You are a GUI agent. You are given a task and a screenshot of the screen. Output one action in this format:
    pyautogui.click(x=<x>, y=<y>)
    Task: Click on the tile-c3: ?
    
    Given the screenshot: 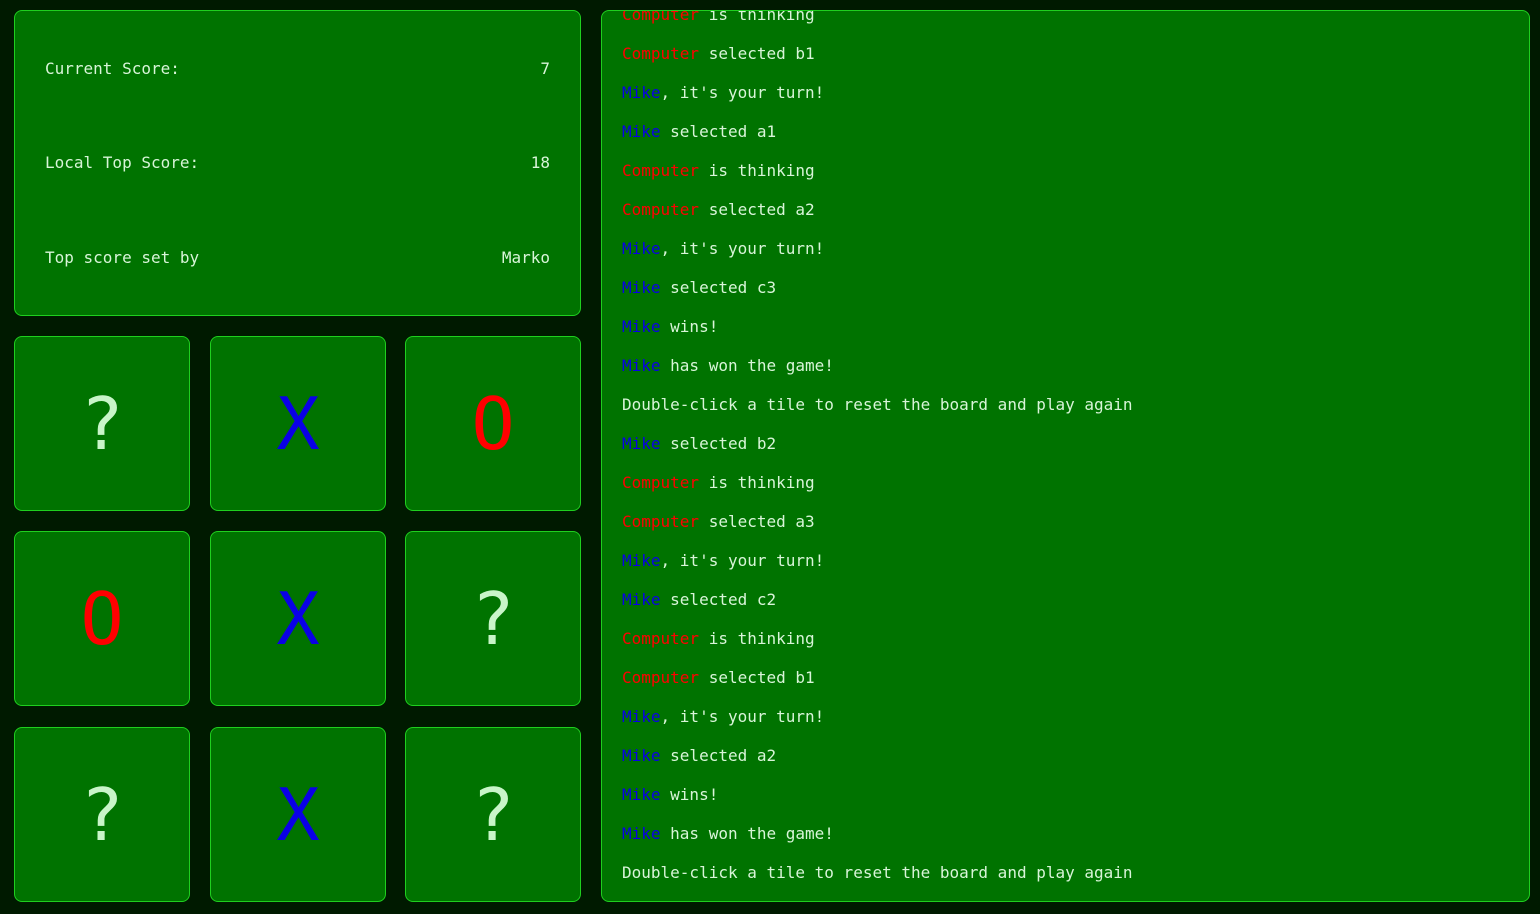 What is the action you would take?
    pyautogui.click(x=493, y=814)
    